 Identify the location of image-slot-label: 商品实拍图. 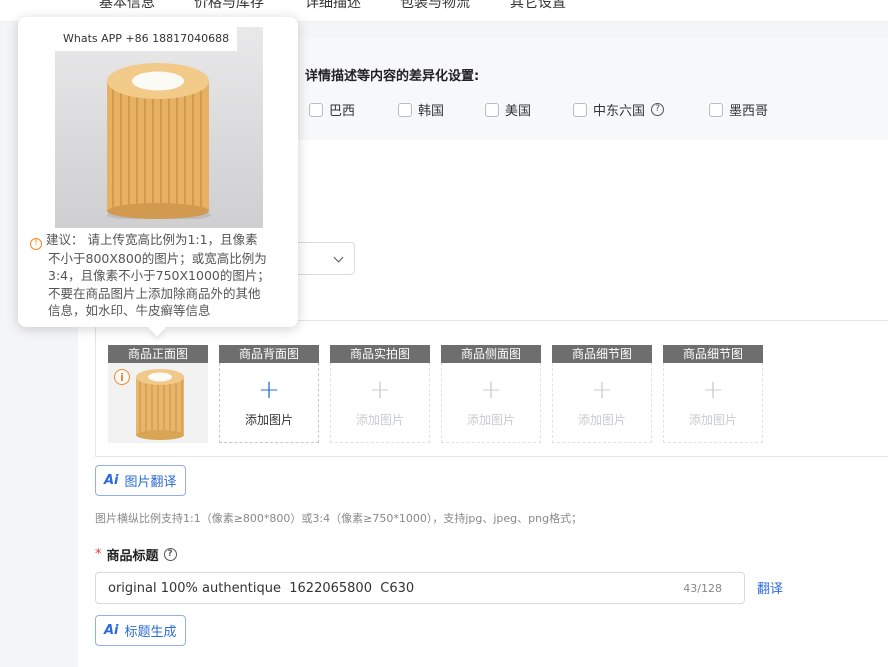
(380, 354).